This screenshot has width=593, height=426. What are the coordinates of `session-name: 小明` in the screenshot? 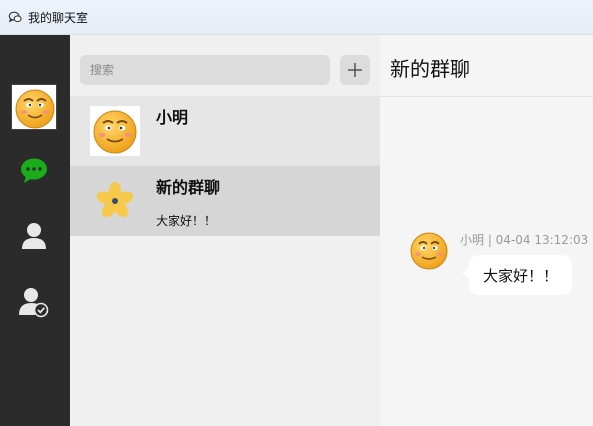 It's located at (172, 117).